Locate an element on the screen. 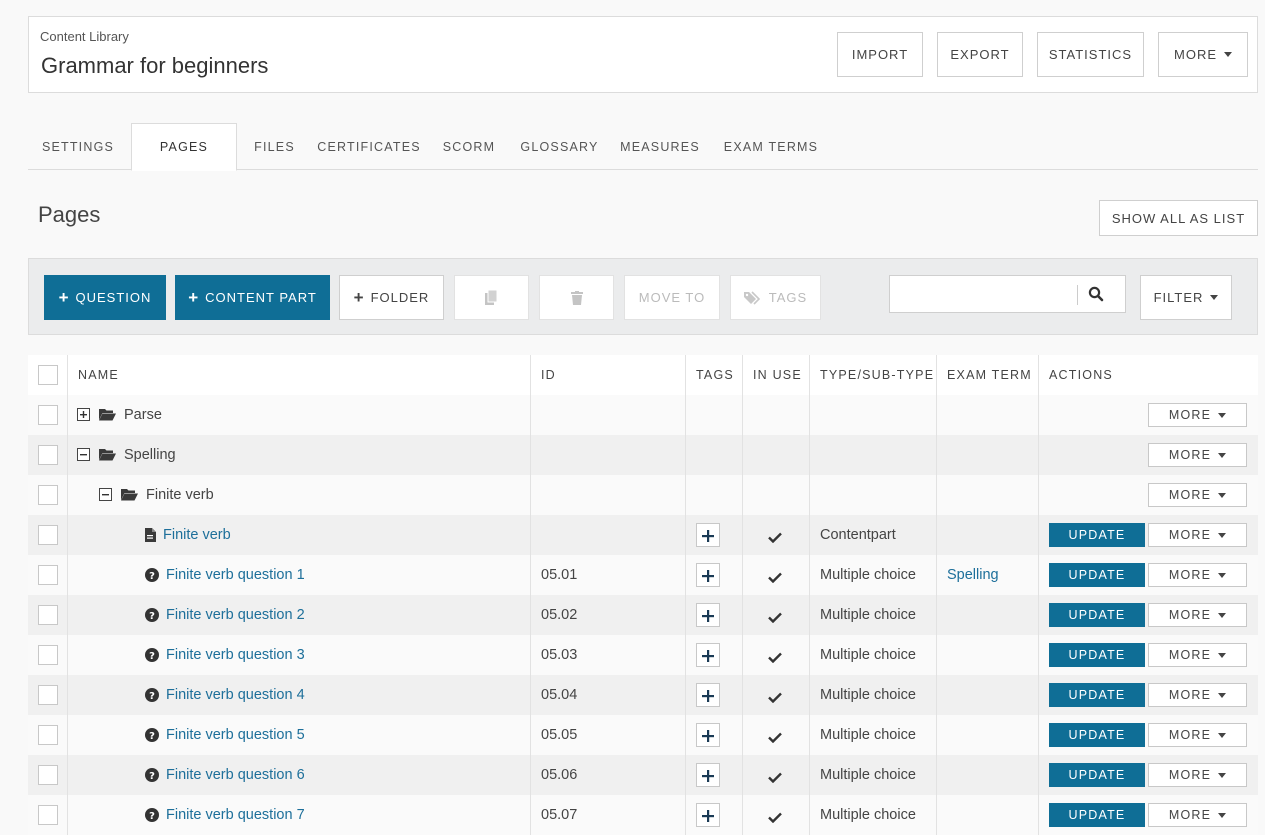 The width and height of the screenshot is (1265, 835). item-type: Multiple choice is located at coordinates (868, 615).